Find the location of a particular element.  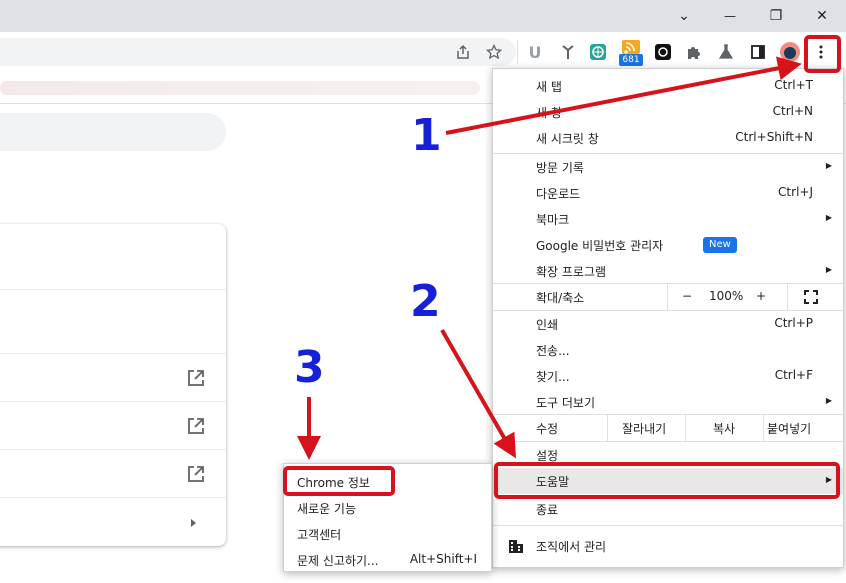

cut-button: 잘라내기 is located at coordinates (646, 428).